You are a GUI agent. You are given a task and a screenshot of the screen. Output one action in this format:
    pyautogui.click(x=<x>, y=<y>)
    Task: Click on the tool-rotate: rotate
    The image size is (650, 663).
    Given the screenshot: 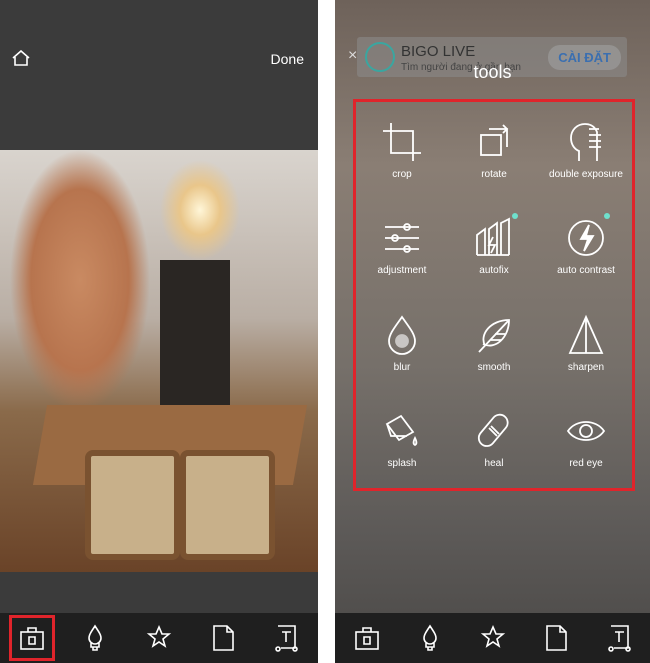 What is the action you would take?
    pyautogui.click(x=494, y=150)
    